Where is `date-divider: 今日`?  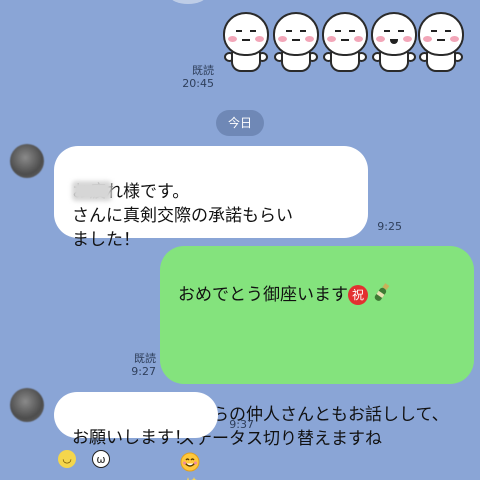
date-divider: 今日 is located at coordinates (240, 123).